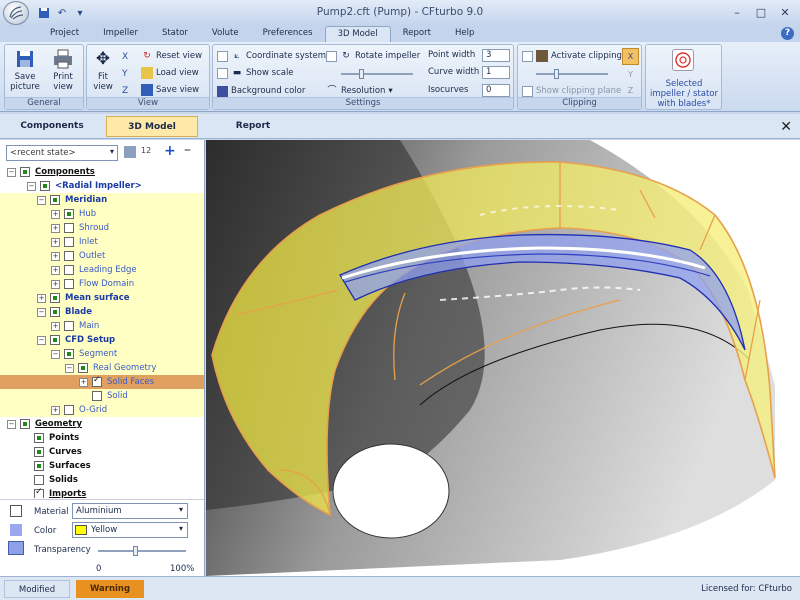 This screenshot has height=600, width=800. Describe the element at coordinates (102, 284) in the screenshot. I see `tree-item: + Flow Domain` at that location.